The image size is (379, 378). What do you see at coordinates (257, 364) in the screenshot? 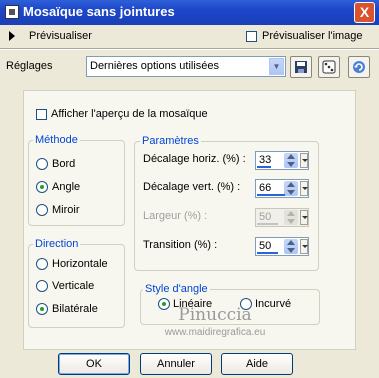
I see `help-button: Aide` at bounding box center [257, 364].